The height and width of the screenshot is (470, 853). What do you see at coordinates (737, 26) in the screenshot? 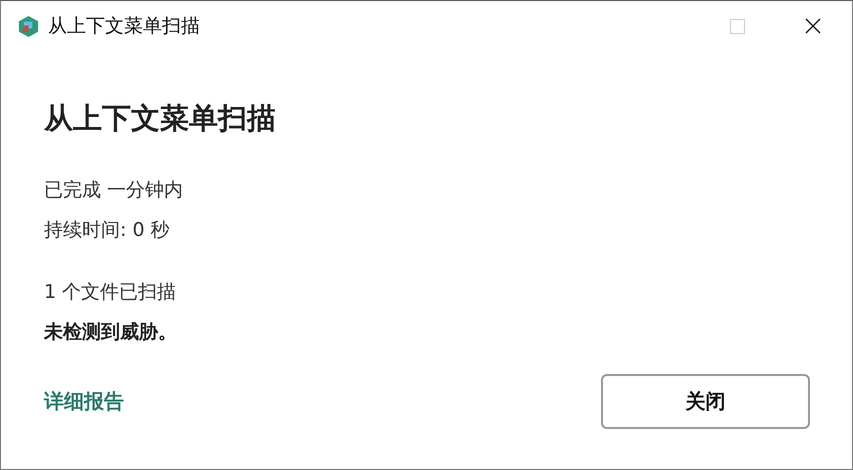
I see `maximize-icon` at bounding box center [737, 26].